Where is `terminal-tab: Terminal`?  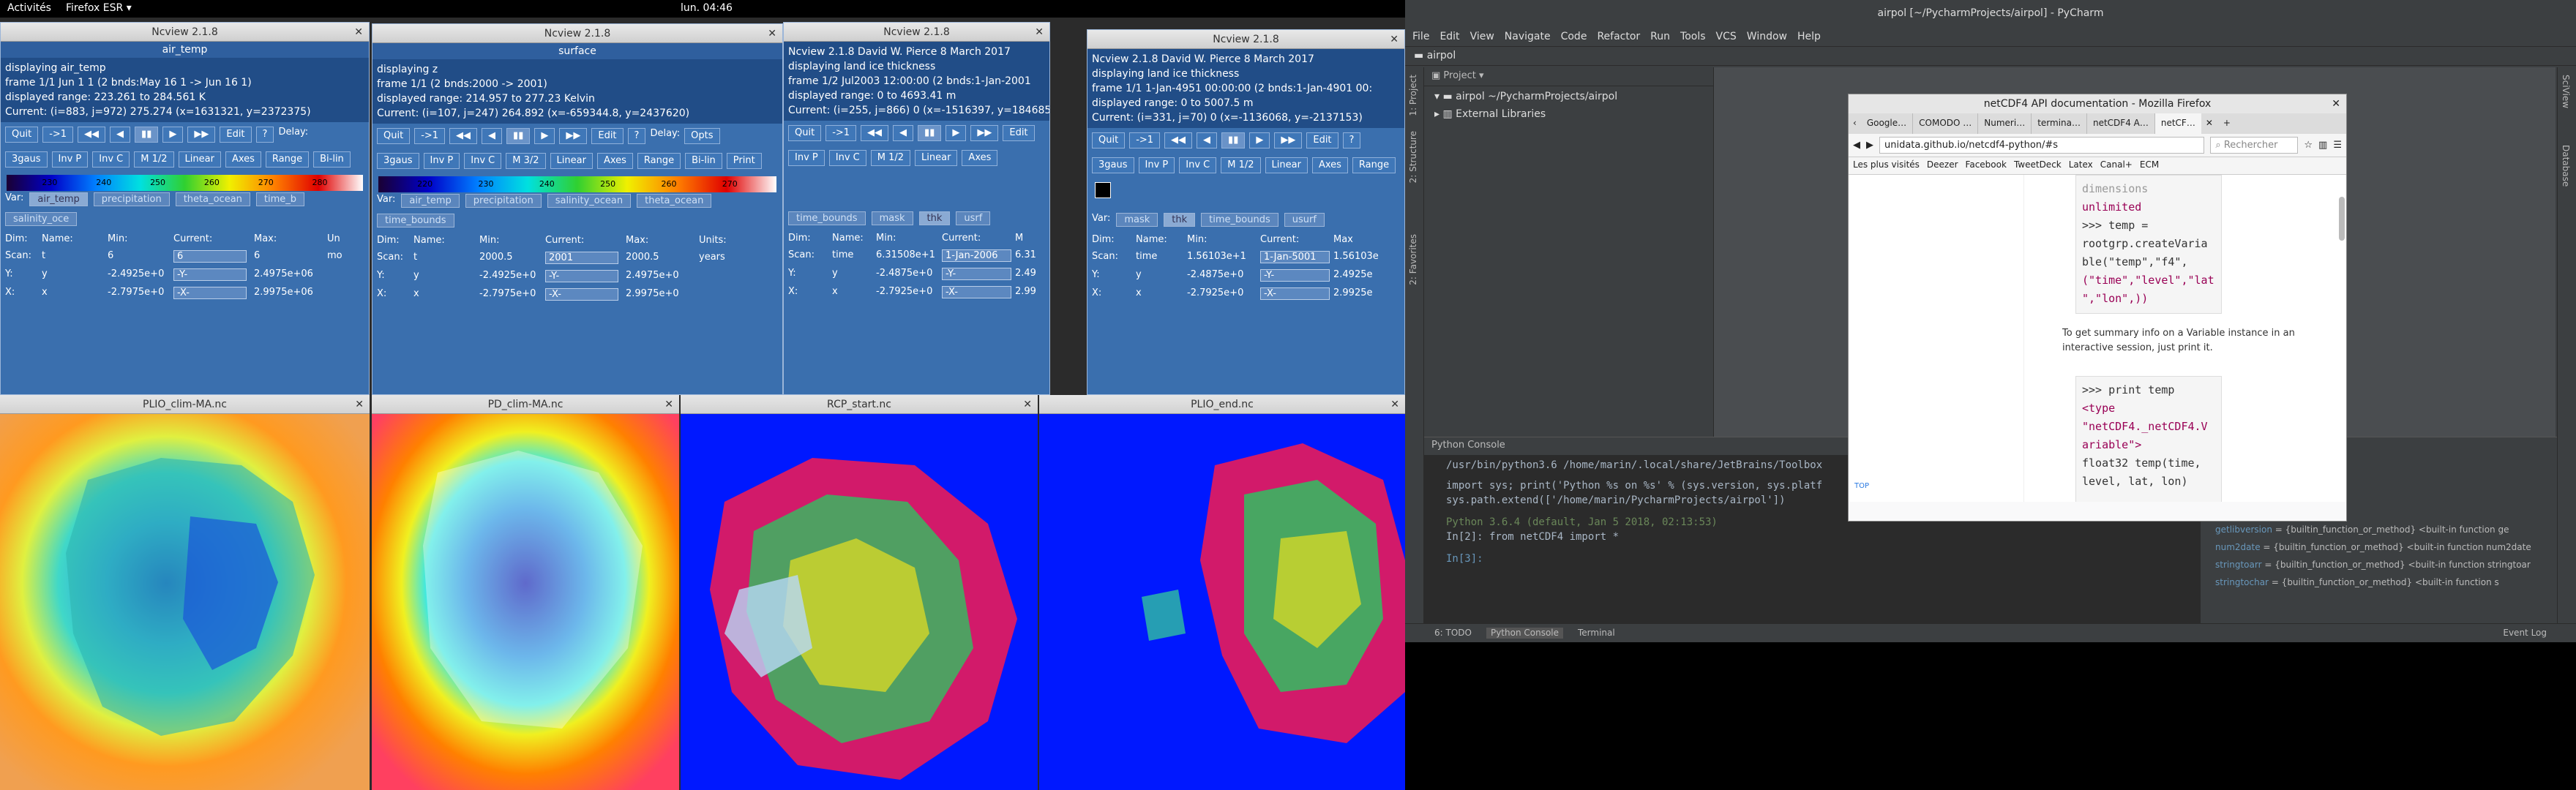 terminal-tab: Terminal is located at coordinates (1596, 633).